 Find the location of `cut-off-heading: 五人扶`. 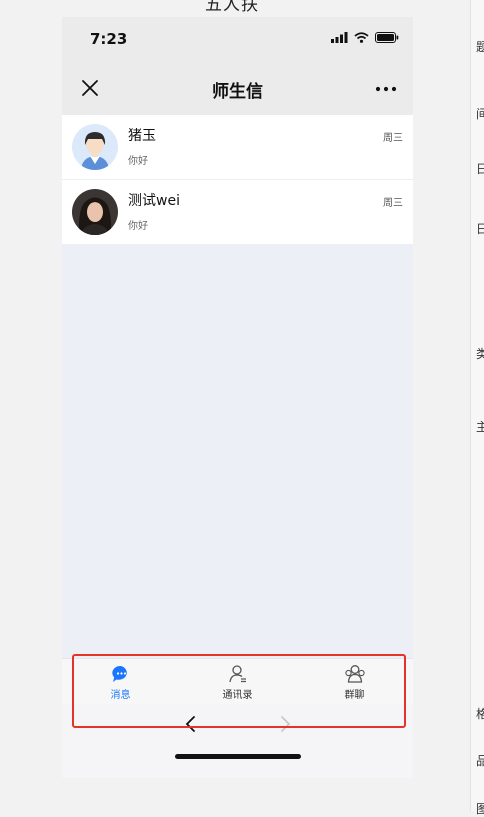

cut-off-heading: 五人扶 is located at coordinates (232, 7).